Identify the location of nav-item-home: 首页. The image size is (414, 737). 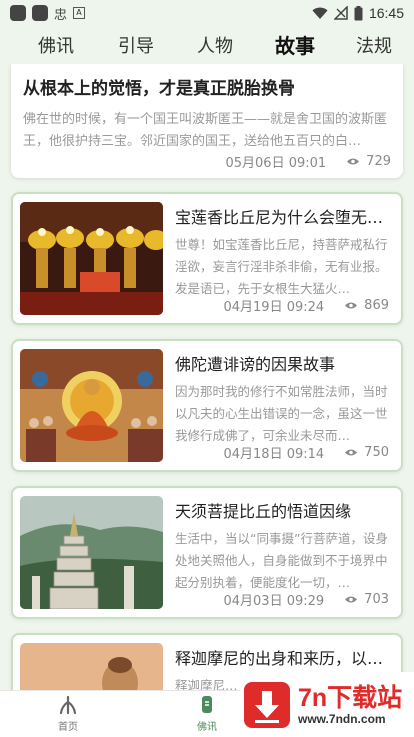
(68, 713).